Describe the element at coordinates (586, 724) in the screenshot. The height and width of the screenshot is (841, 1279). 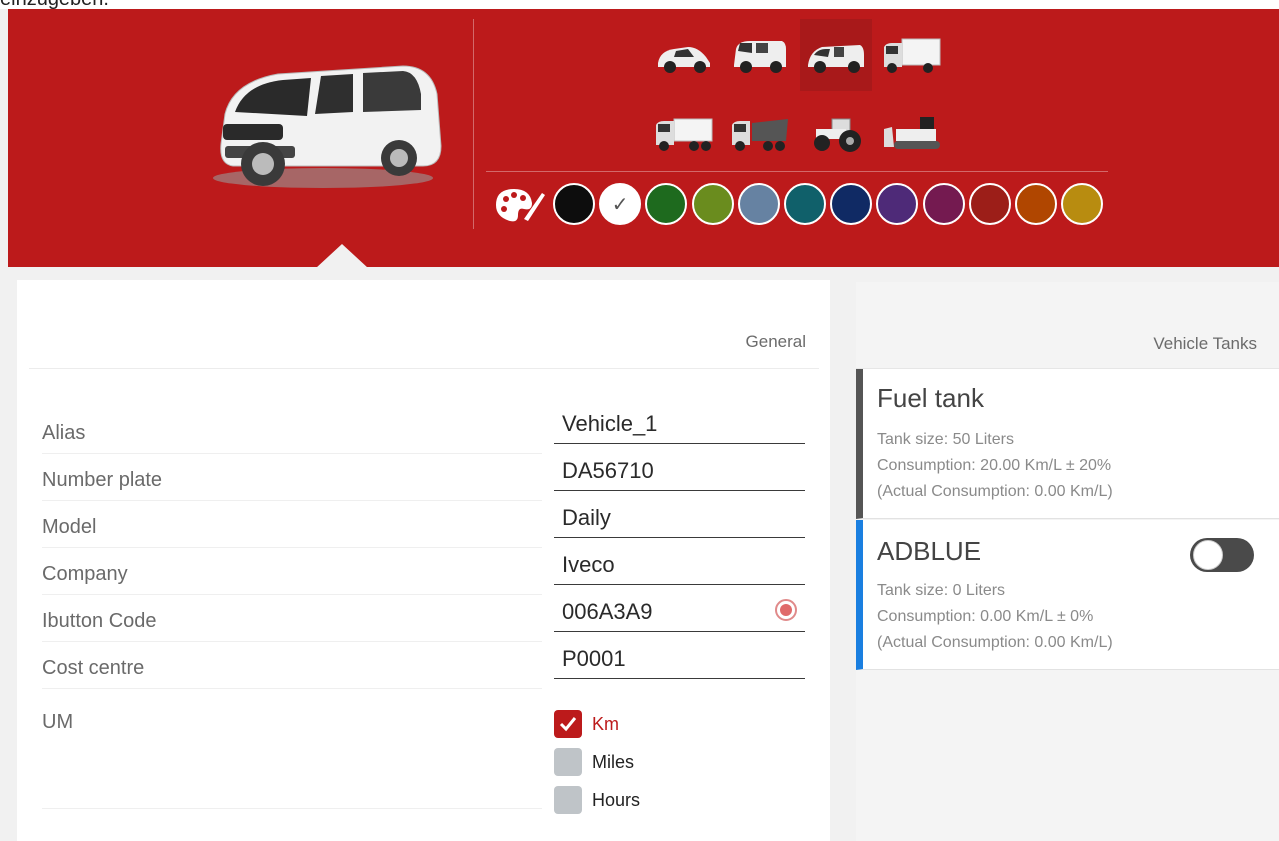
I see `um-option: Km` at that location.